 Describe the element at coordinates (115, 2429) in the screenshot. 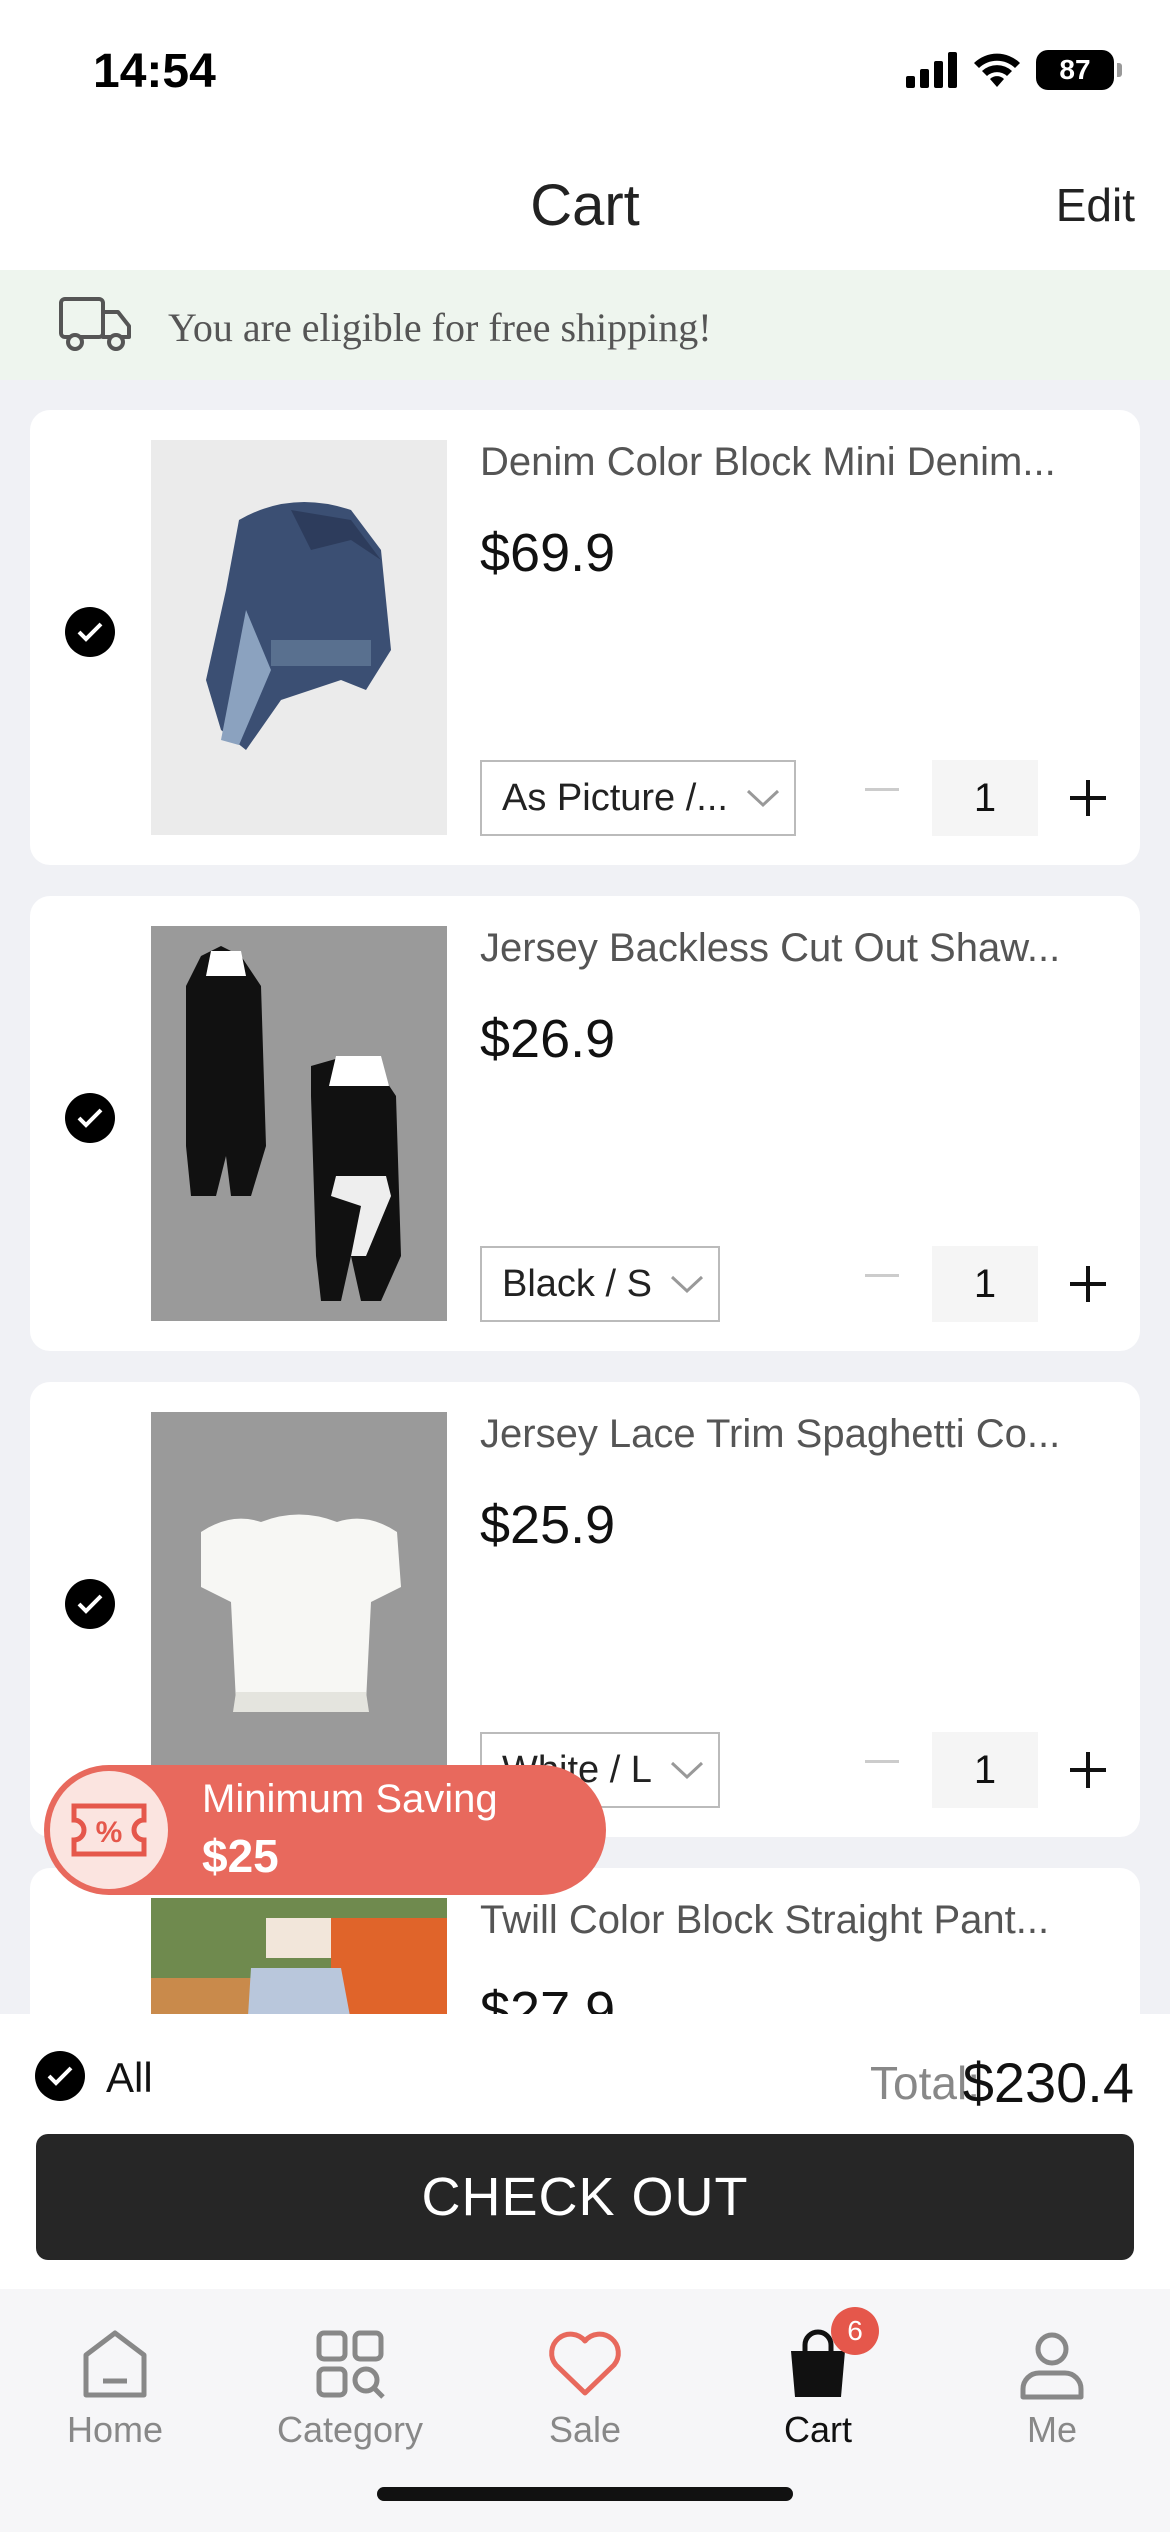

I see `tab-label: Home` at that location.